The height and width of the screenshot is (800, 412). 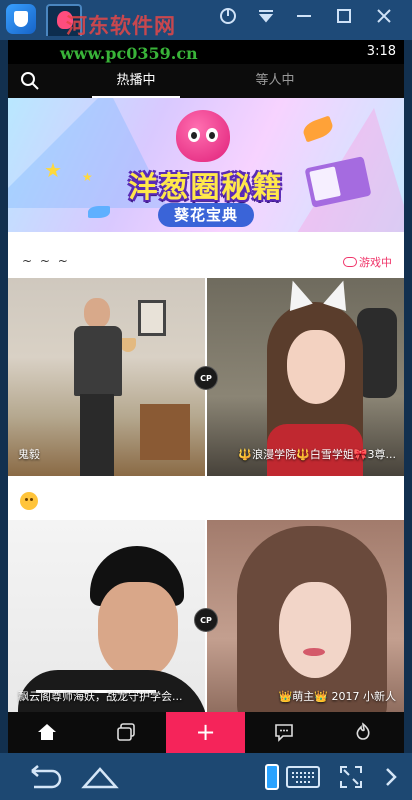 What do you see at coordinates (381, 51) in the screenshot?
I see `status-time: 3:18` at bounding box center [381, 51].